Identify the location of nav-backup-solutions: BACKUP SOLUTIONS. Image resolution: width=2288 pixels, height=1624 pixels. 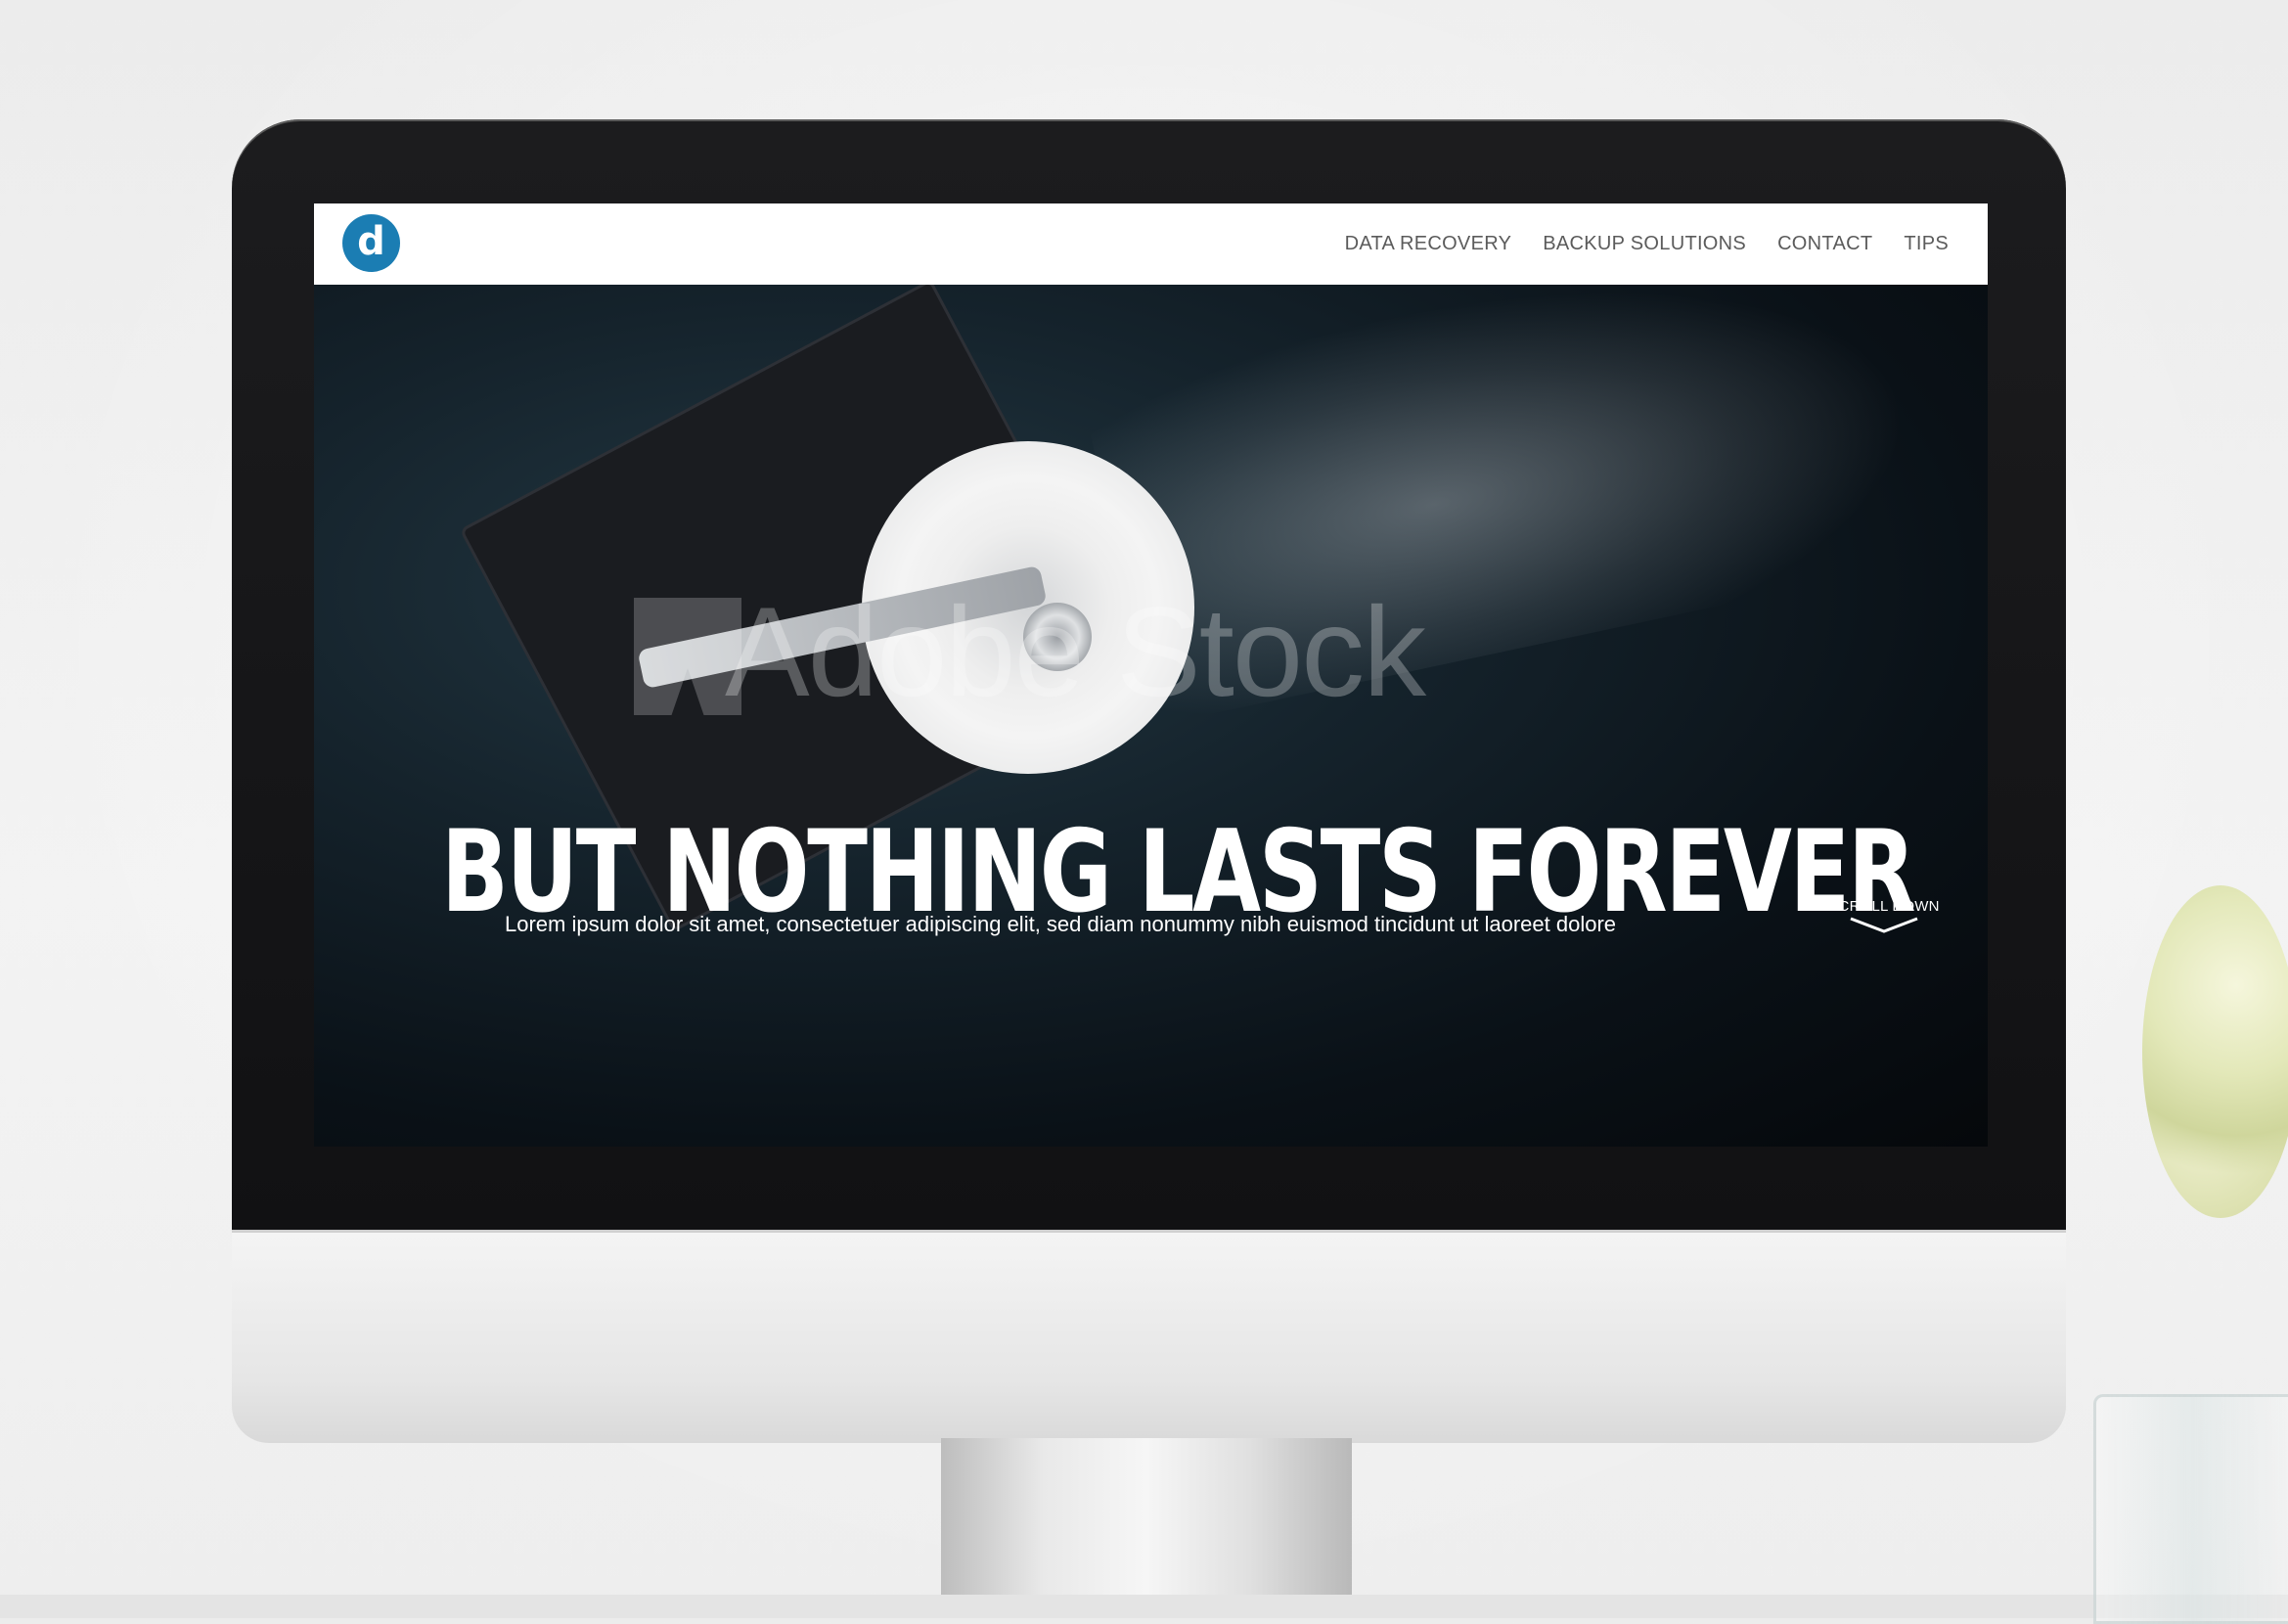
(1644, 244).